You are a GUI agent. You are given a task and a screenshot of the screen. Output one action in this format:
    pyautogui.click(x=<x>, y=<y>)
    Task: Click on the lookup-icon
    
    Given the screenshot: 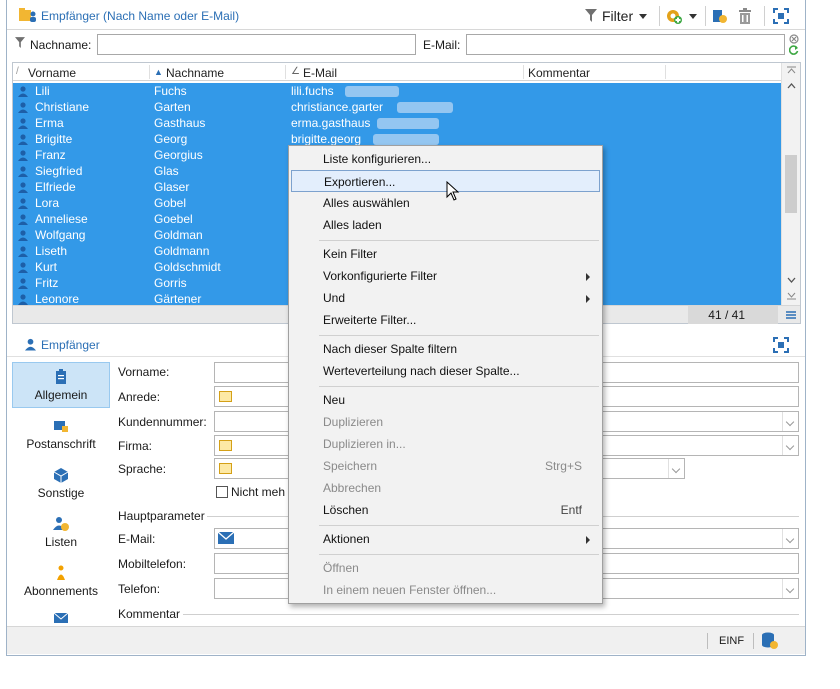 What is the action you would take?
    pyautogui.click(x=225, y=396)
    